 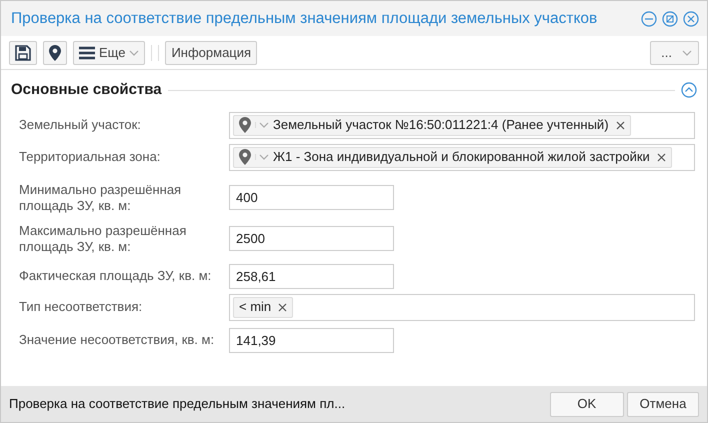 I want to click on close-icon, so click(x=691, y=18).